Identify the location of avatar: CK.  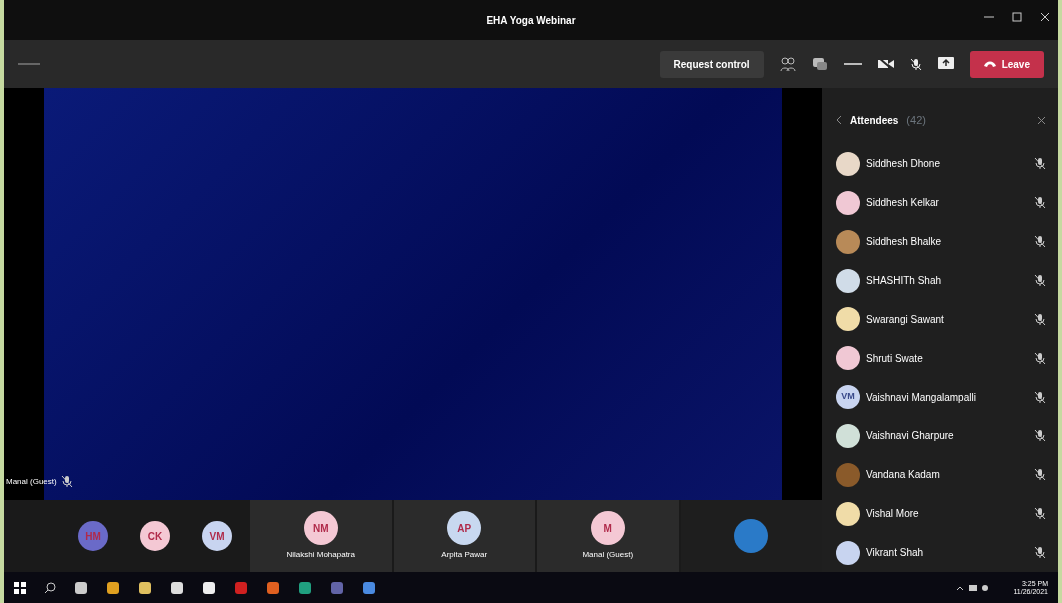
(155, 536).